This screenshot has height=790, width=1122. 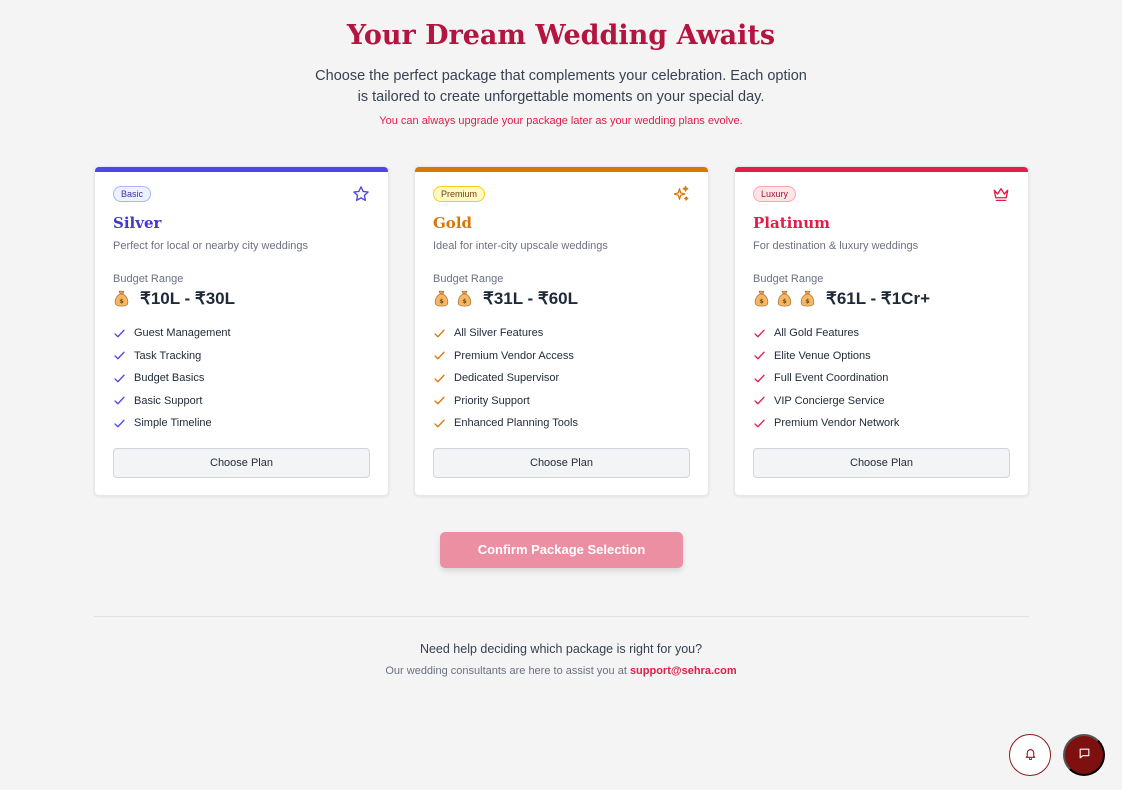 I want to click on feature-item: Task Tracking, so click(x=172, y=356).